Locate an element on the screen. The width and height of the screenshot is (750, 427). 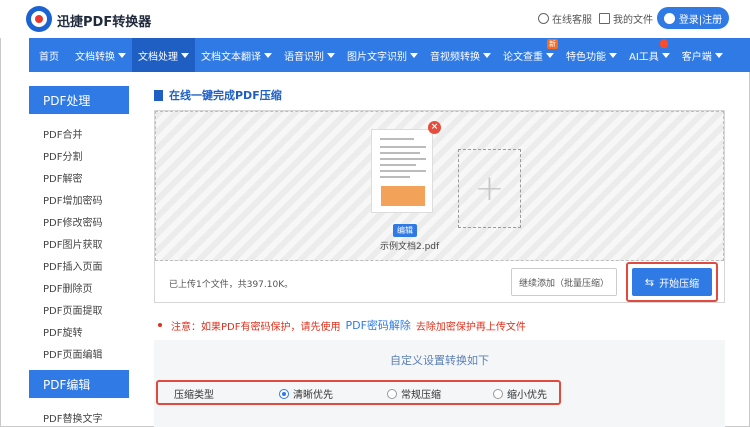
support-label: 在线客服 is located at coordinates (572, 20).